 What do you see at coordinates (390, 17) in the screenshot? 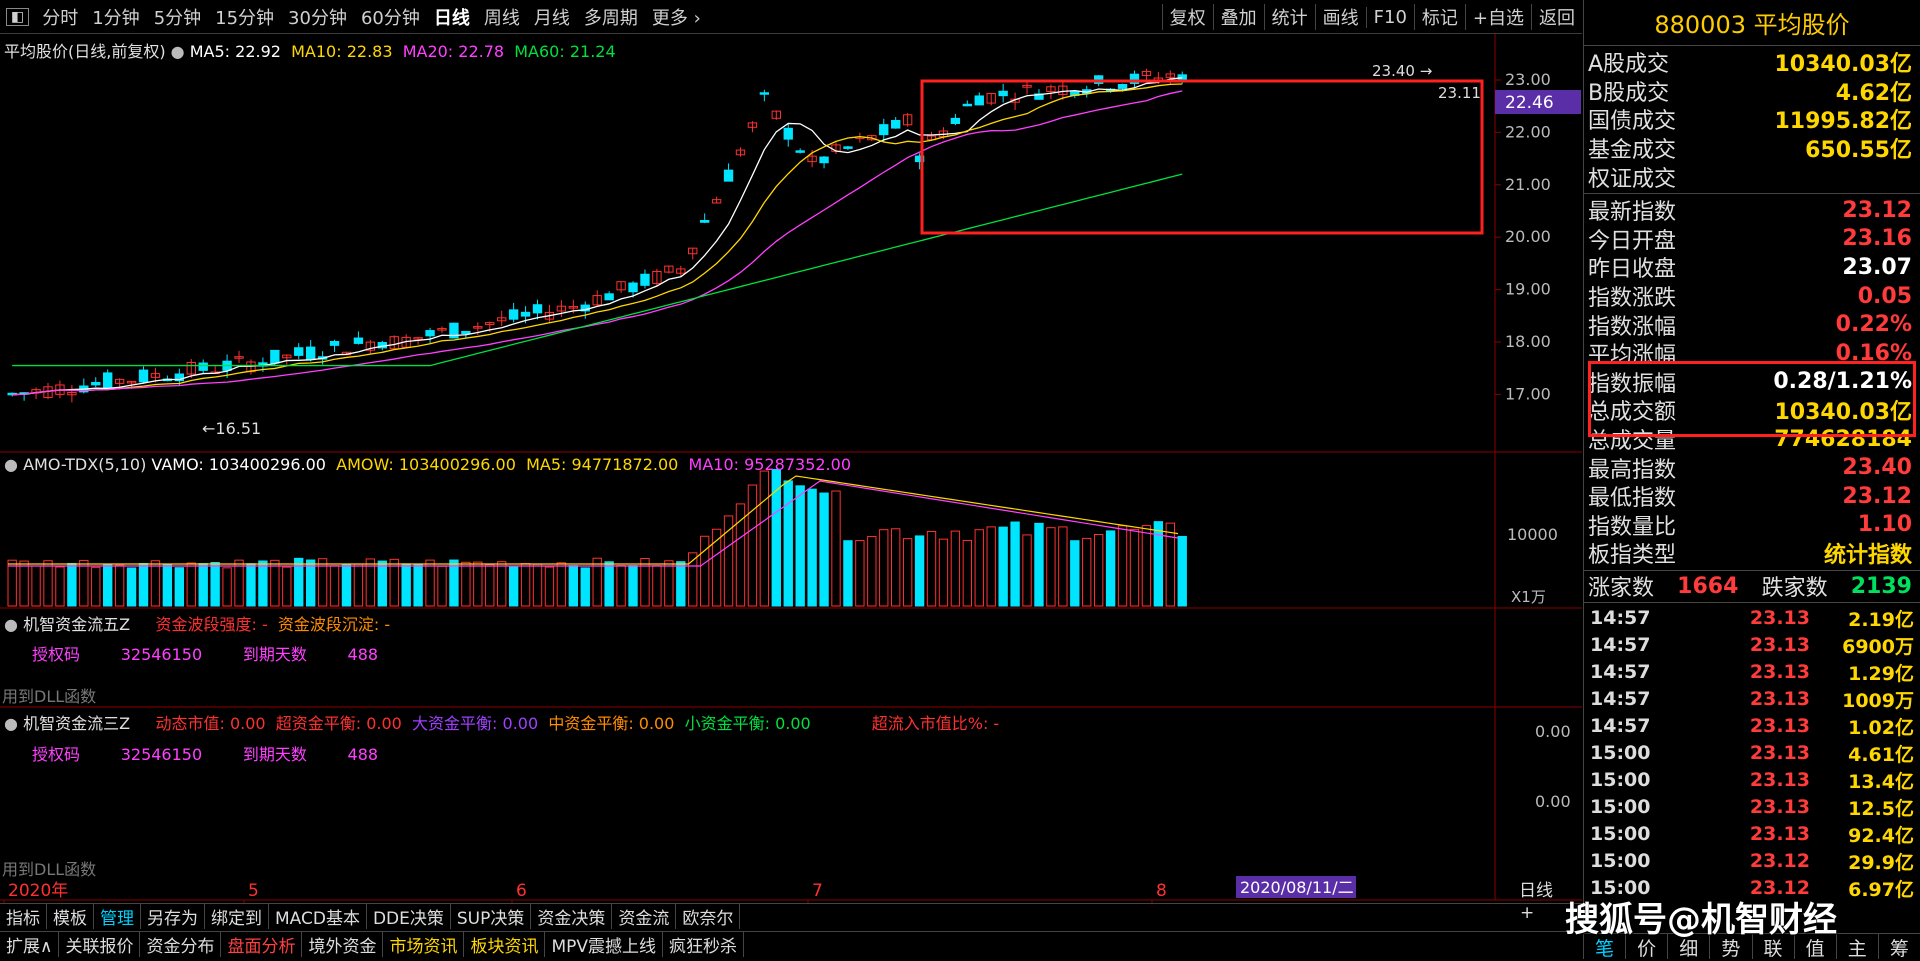
I see `period-tab: 60分钟` at bounding box center [390, 17].